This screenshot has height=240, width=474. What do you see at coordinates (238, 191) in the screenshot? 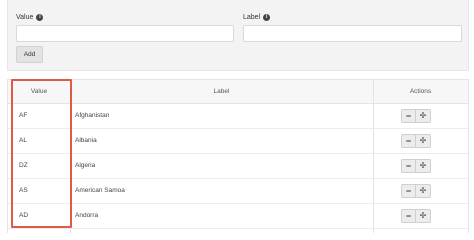
I see `table-row: AS American Samoa − ✢` at bounding box center [238, 191].